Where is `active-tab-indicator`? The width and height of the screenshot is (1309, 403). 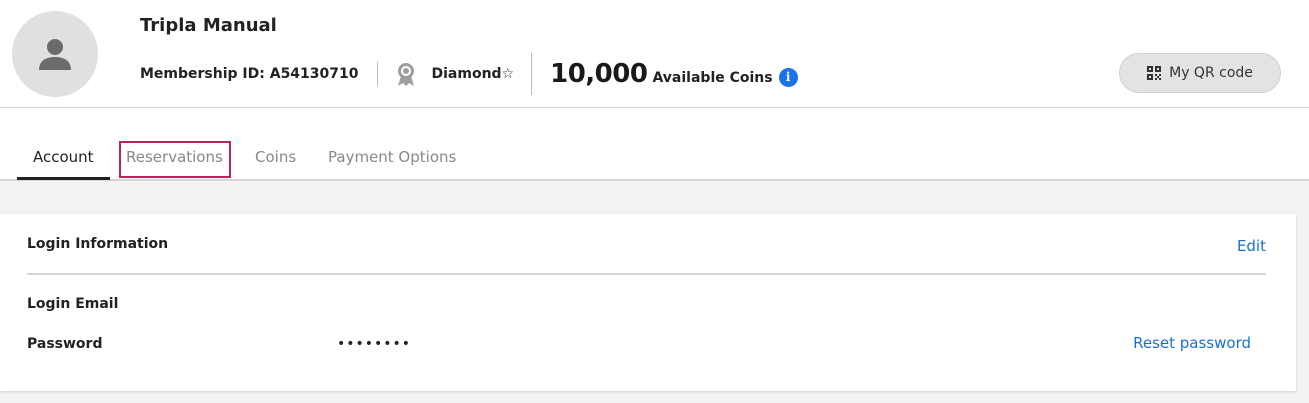 active-tab-indicator is located at coordinates (63, 178).